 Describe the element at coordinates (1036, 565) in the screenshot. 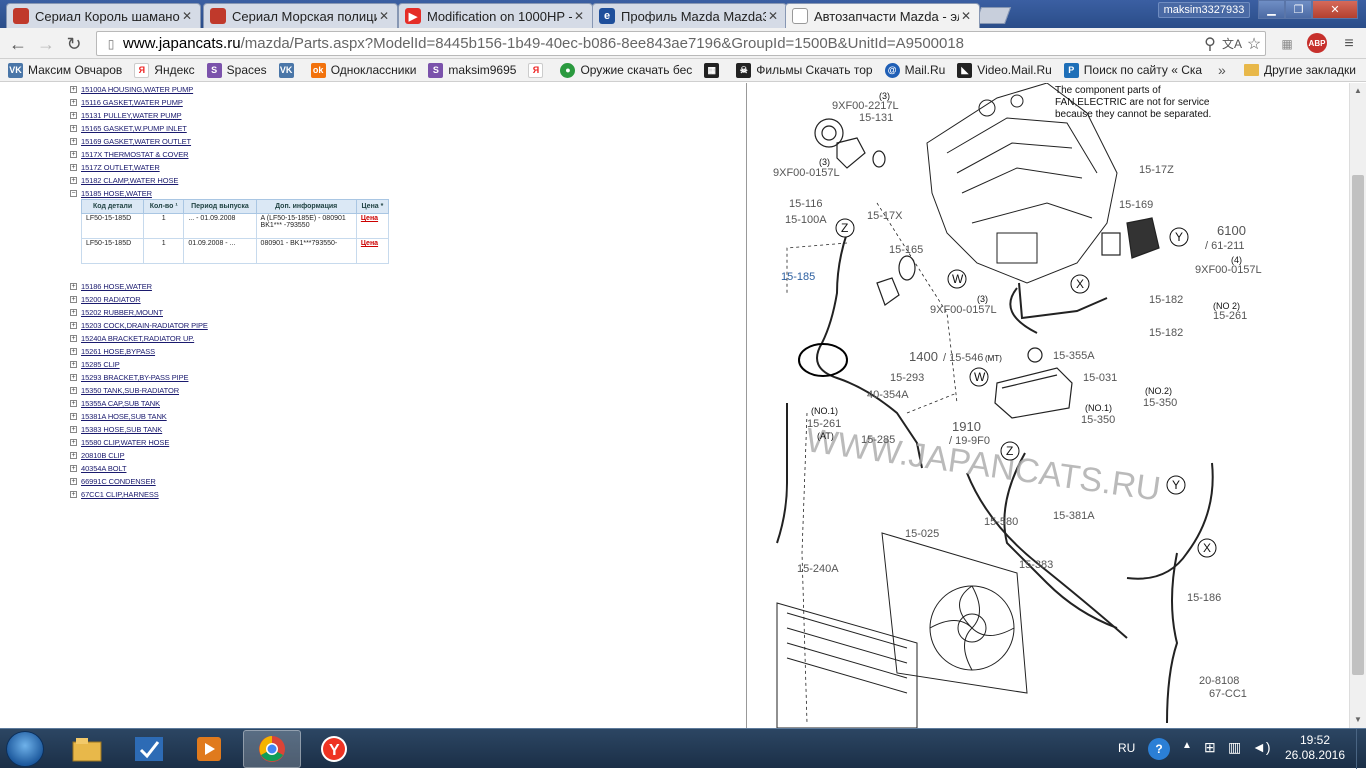

I see `part-label: 15-383` at that location.